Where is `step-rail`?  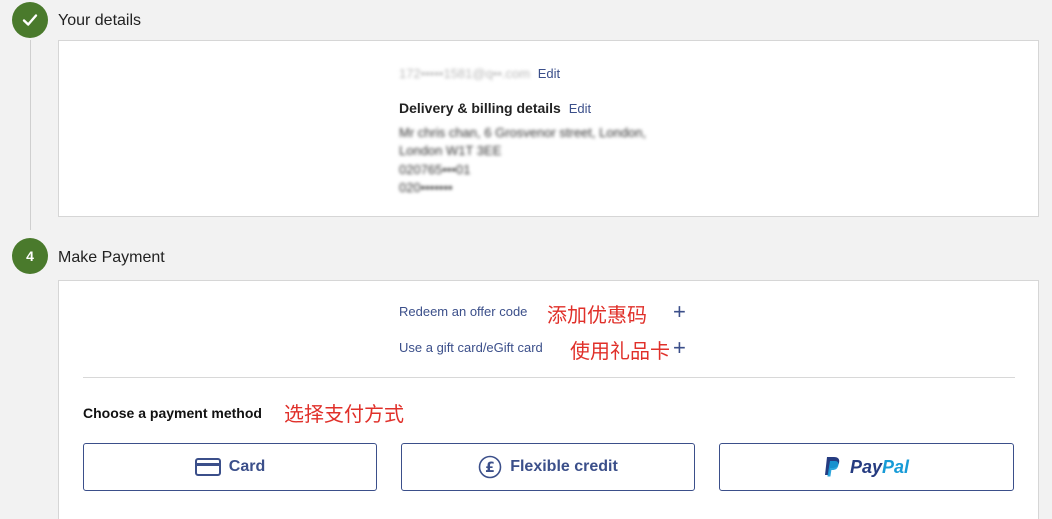
step-rail is located at coordinates (30, 135).